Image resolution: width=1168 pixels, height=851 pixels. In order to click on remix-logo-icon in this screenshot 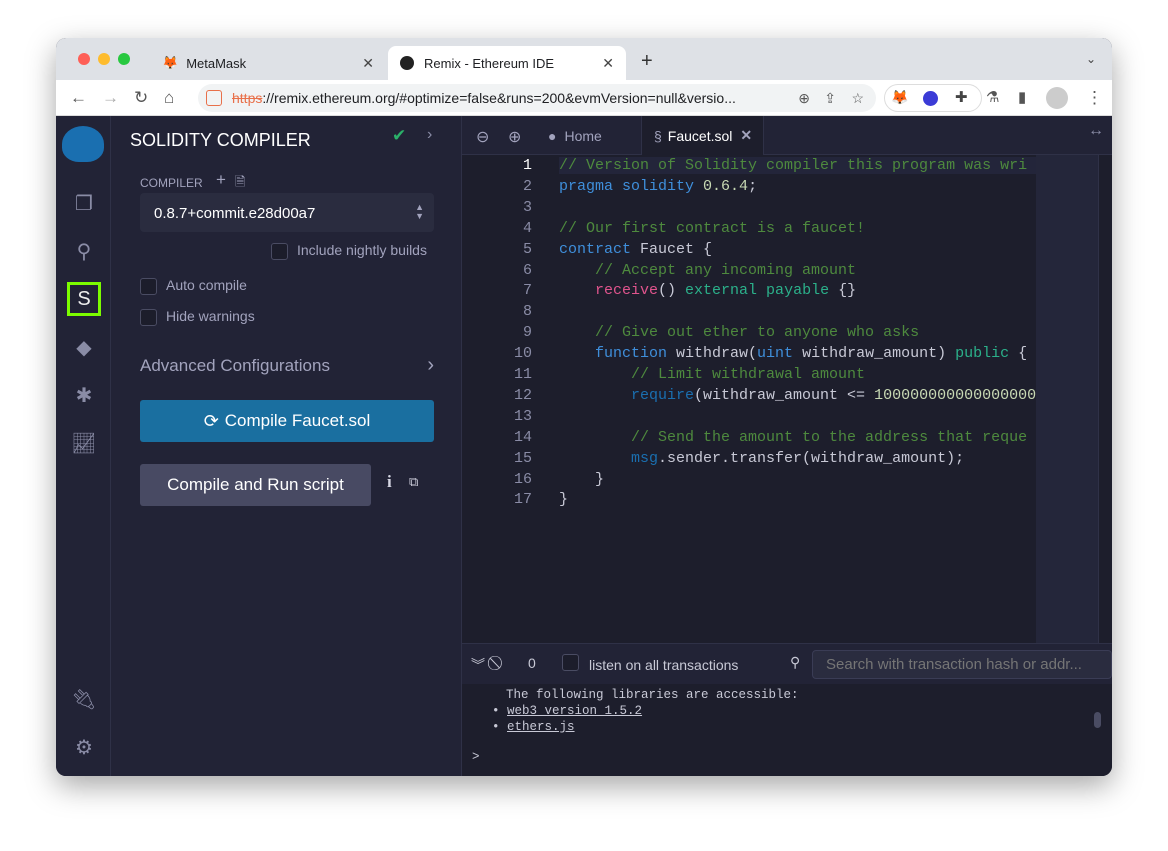, I will do `click(83, 144)`.